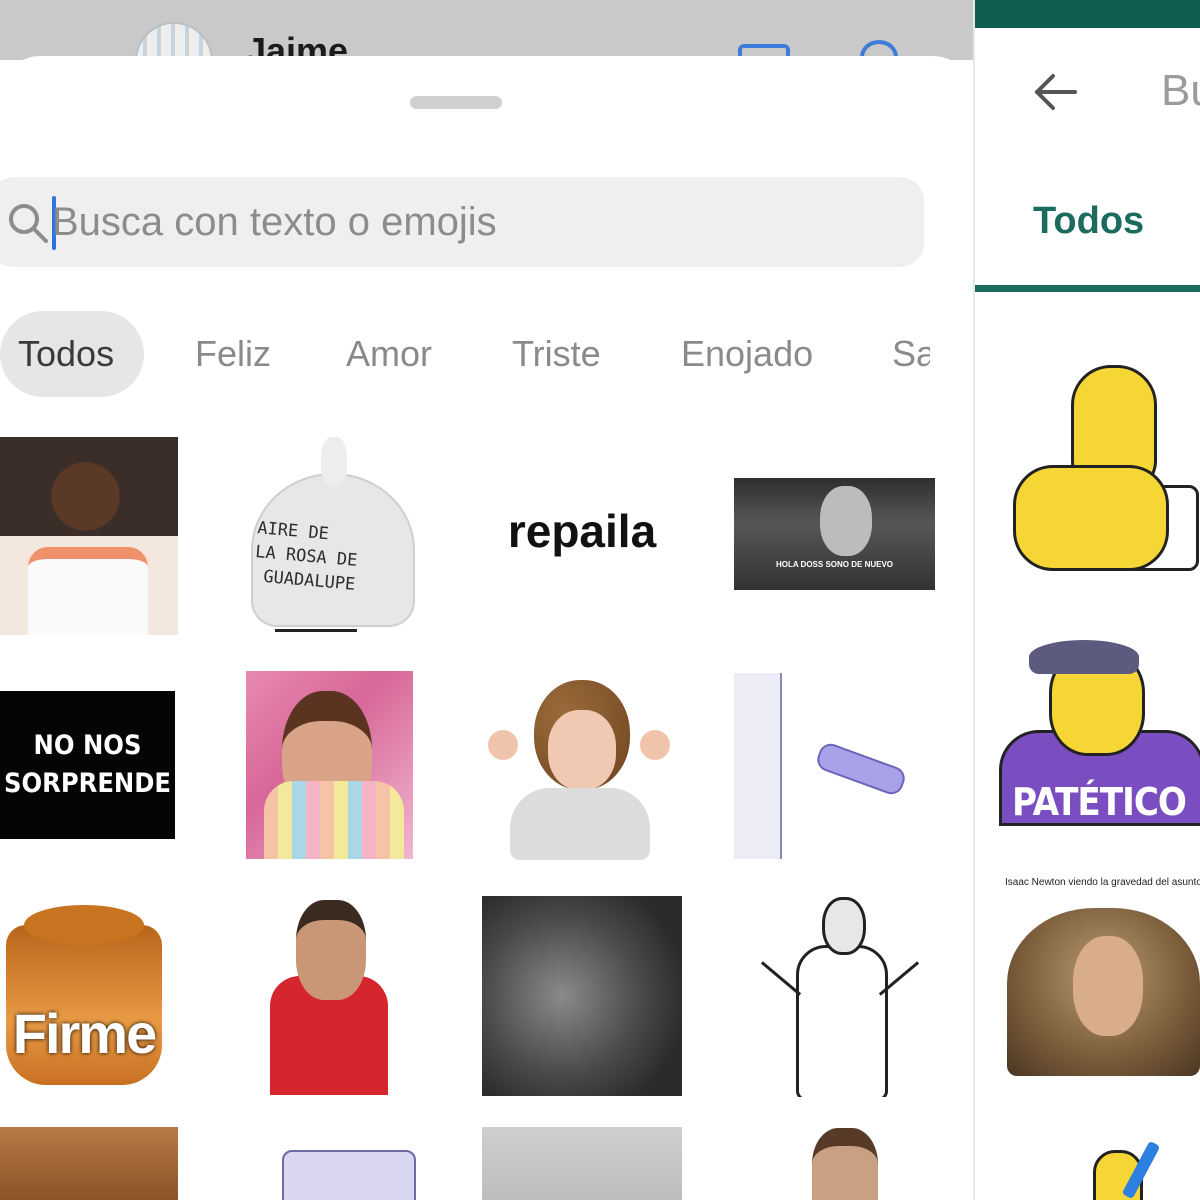 The height and width of the screenshot is (1200, 1200). Describe the element at coordinates (1099, 802) in the screenshot. I see `sticker-patetico-text: PATÉTICO` at that location.